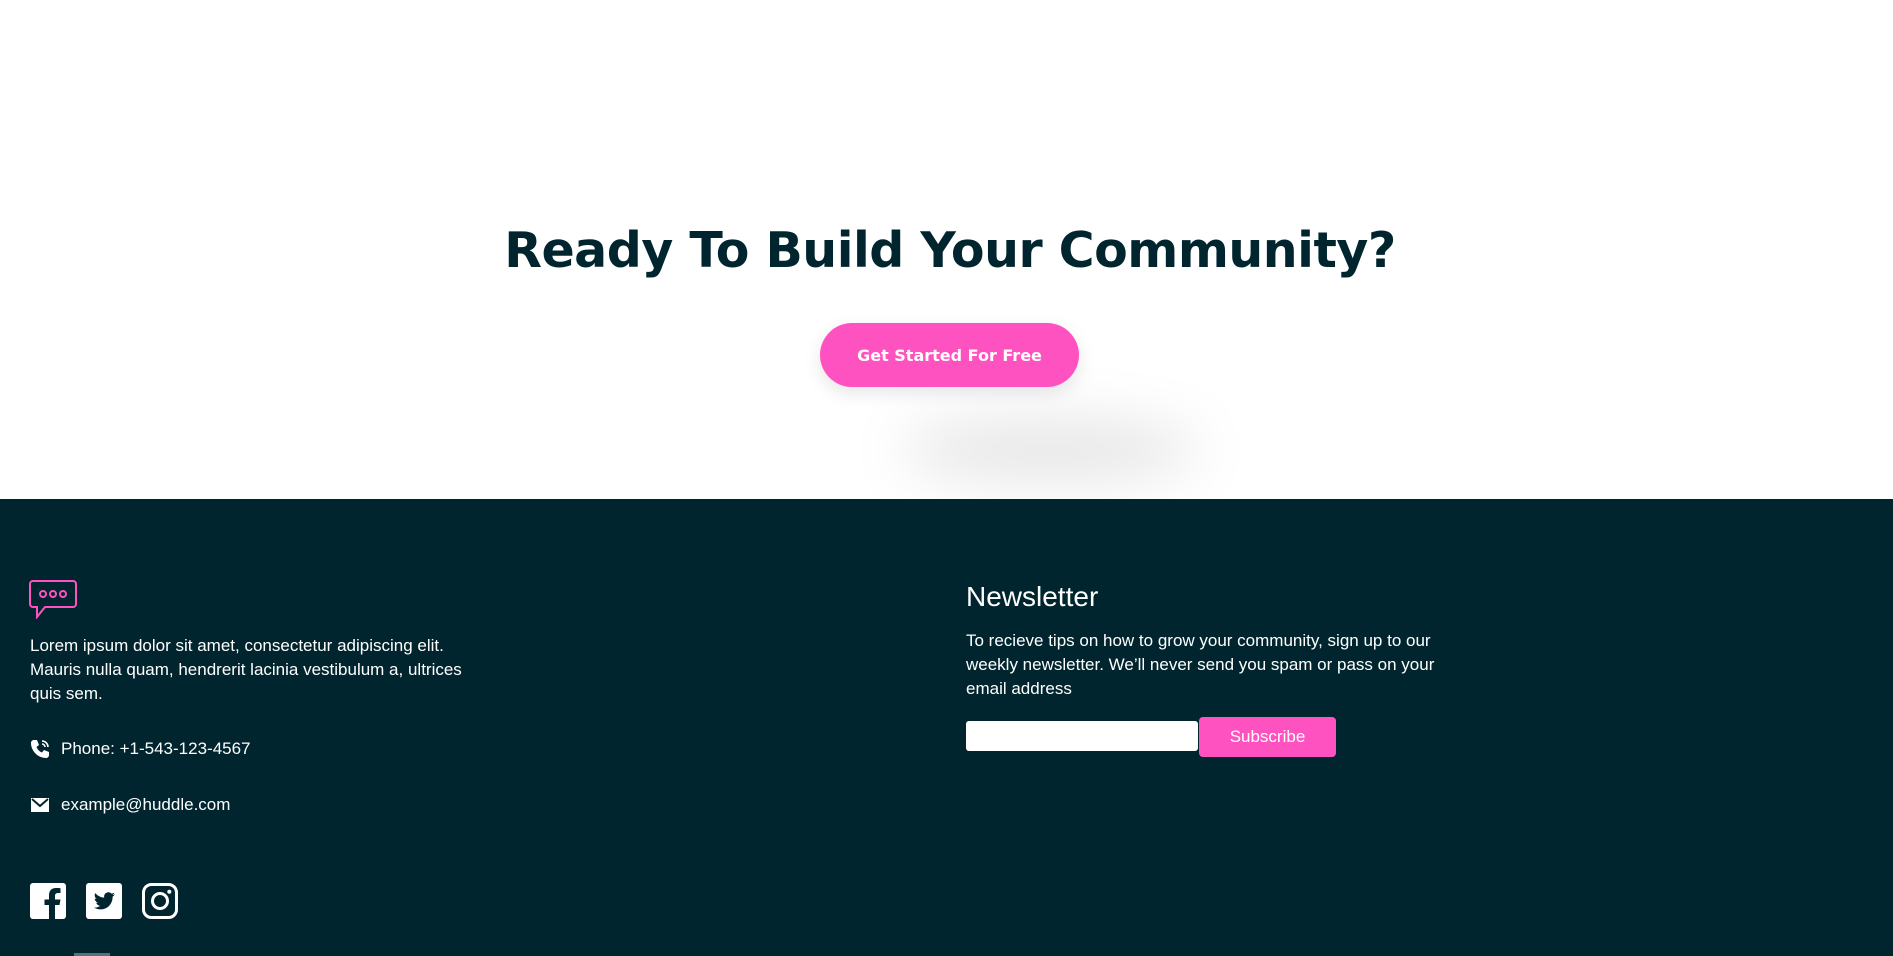  I want to click on chat-bubble-icon, so click(53, 599).